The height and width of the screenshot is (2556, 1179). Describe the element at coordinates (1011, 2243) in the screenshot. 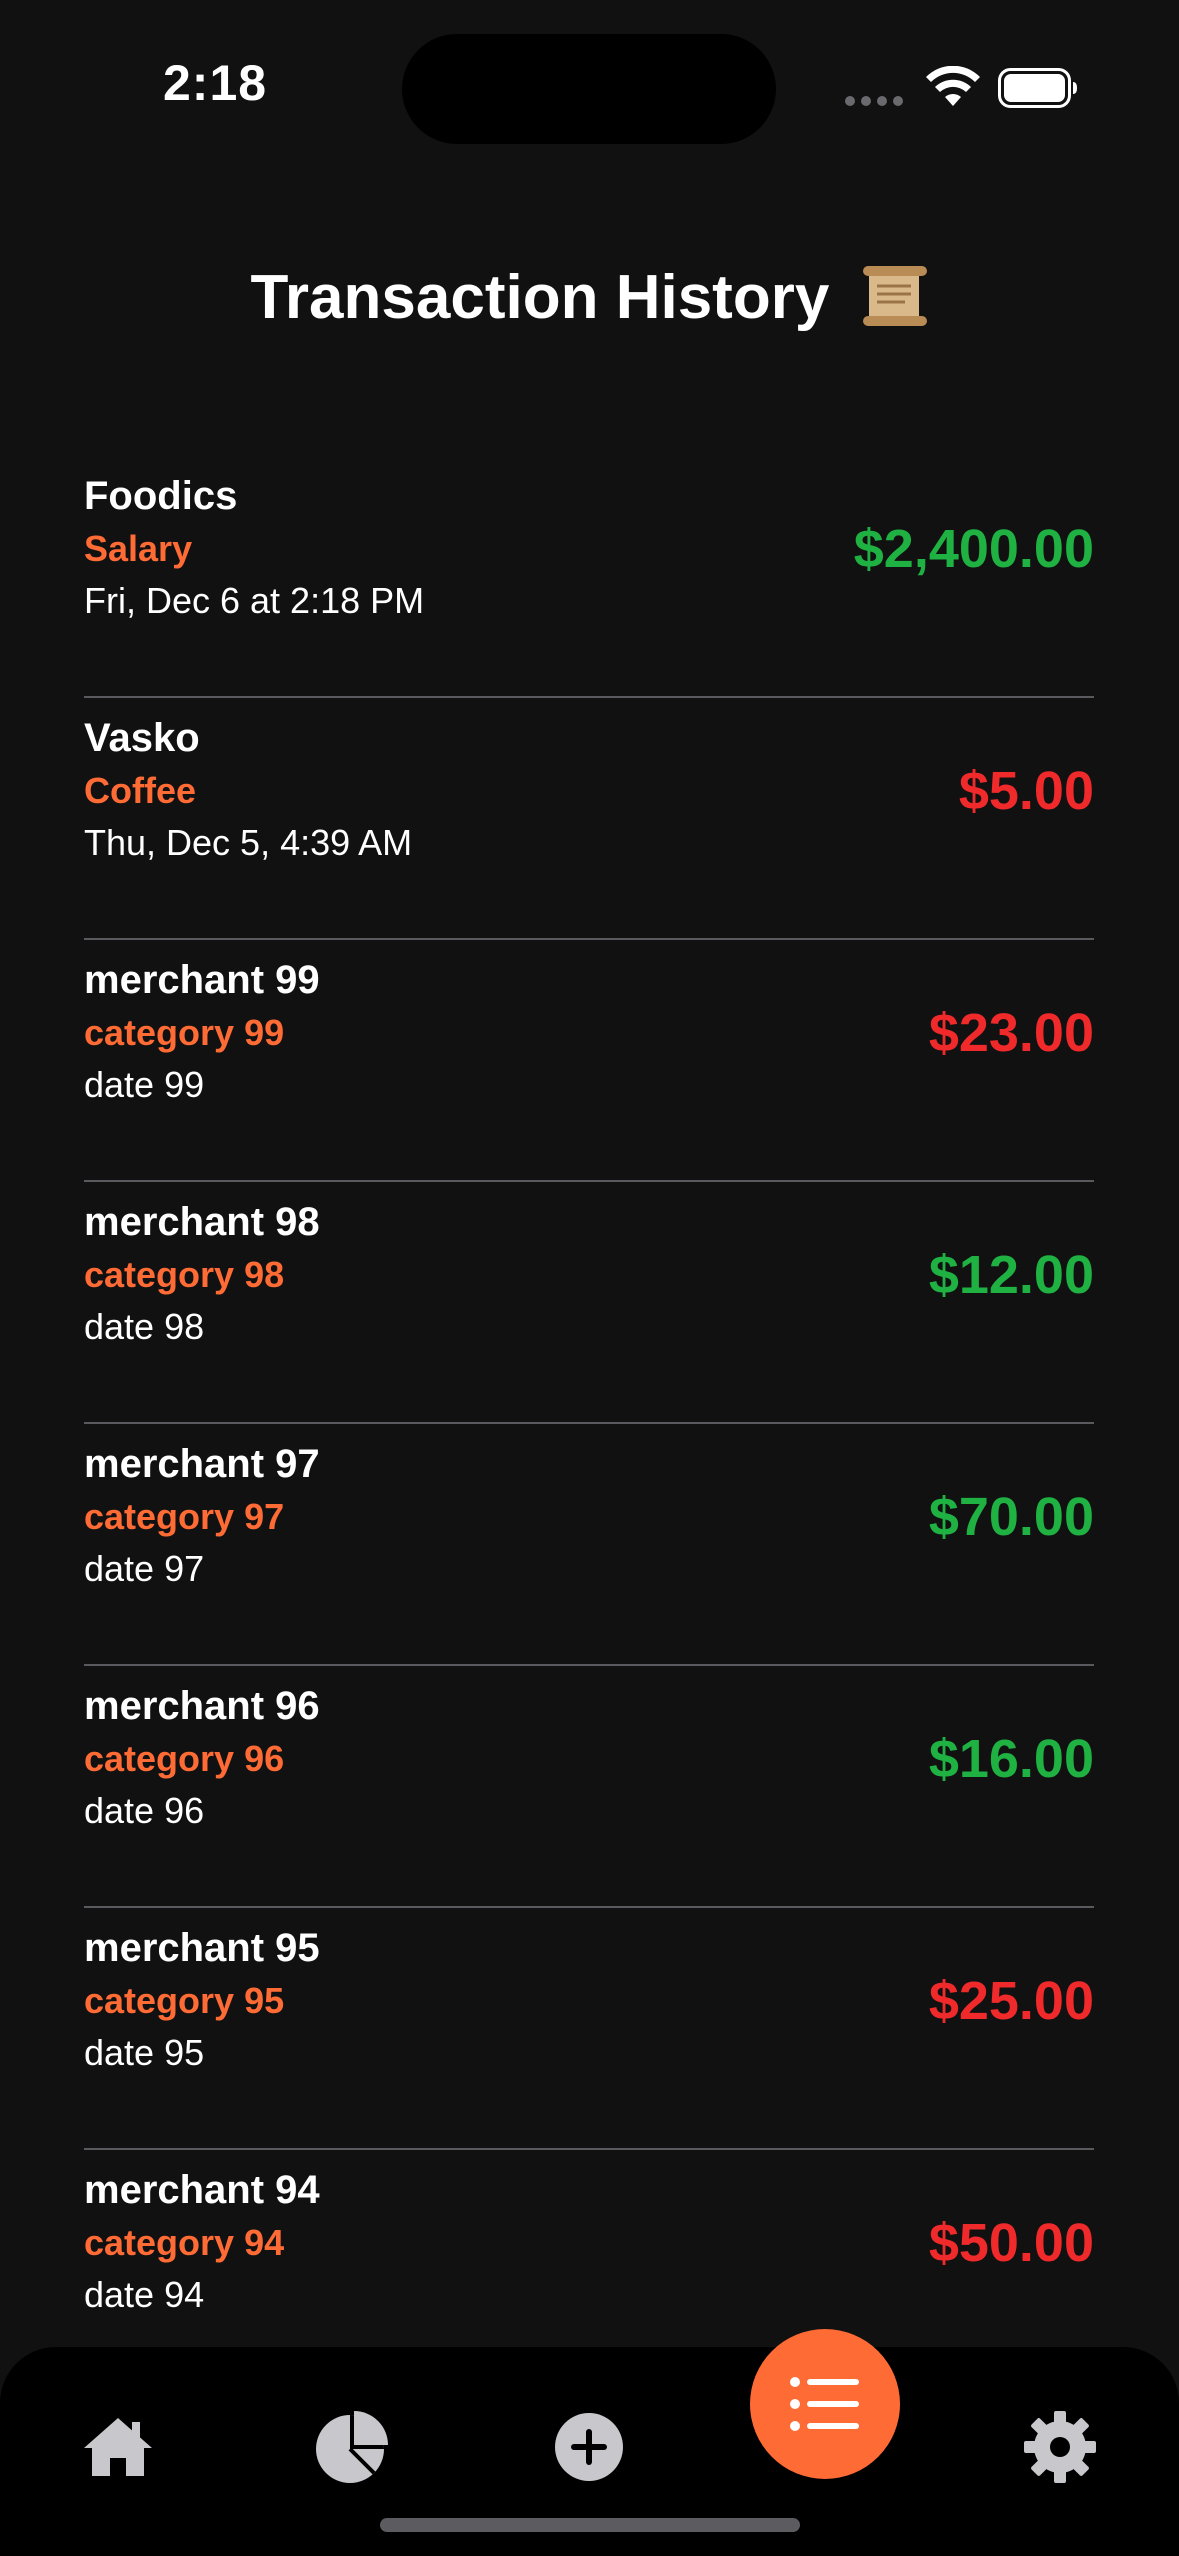

I see `transaction-amount: $50.00` at that location.